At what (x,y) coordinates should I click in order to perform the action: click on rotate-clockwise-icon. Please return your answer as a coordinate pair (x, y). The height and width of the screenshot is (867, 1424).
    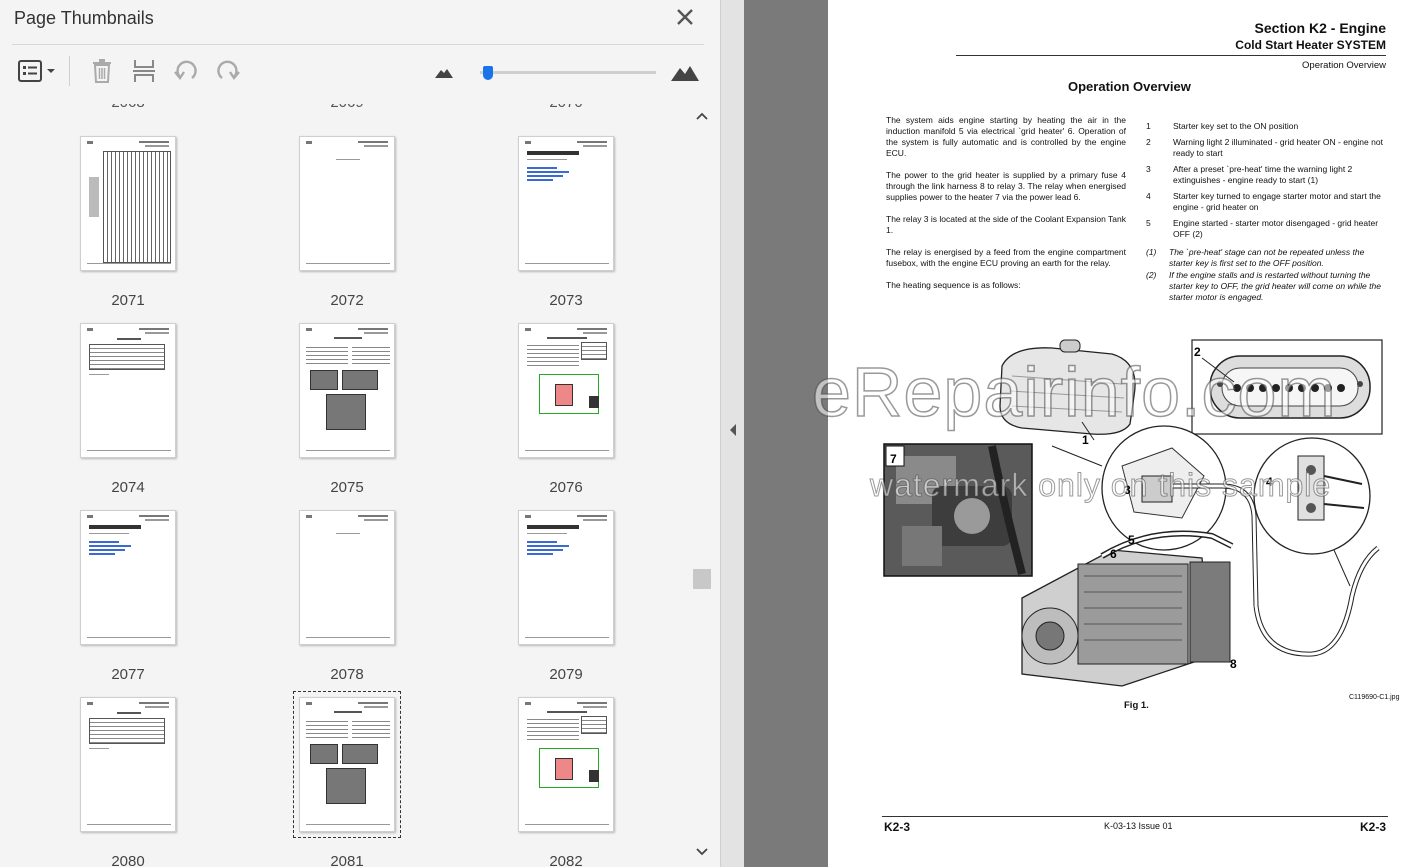
    Looking at the image, I should click on (228, 70).